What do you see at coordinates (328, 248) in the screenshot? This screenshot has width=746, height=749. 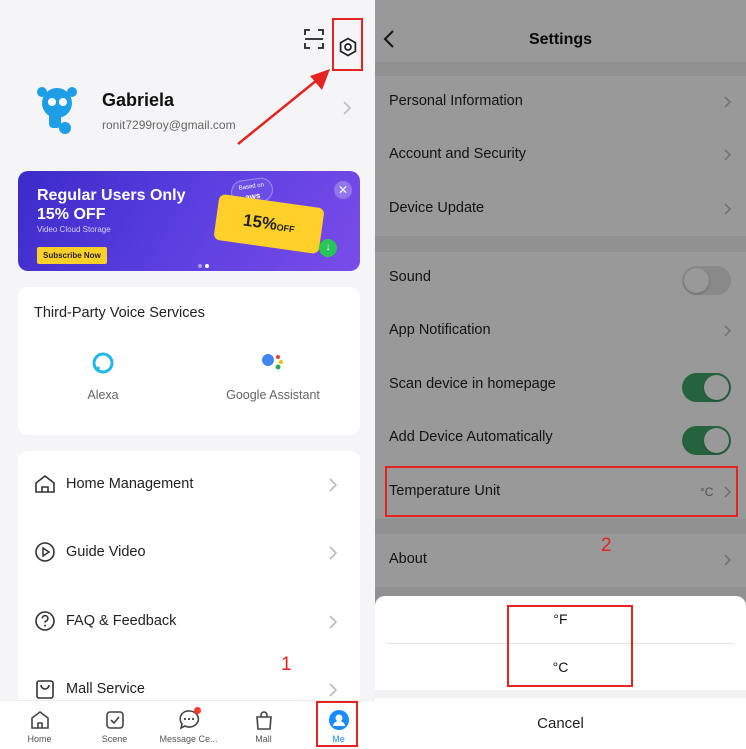 I see `download-icon: ↓` at bounding box center [328, 248].